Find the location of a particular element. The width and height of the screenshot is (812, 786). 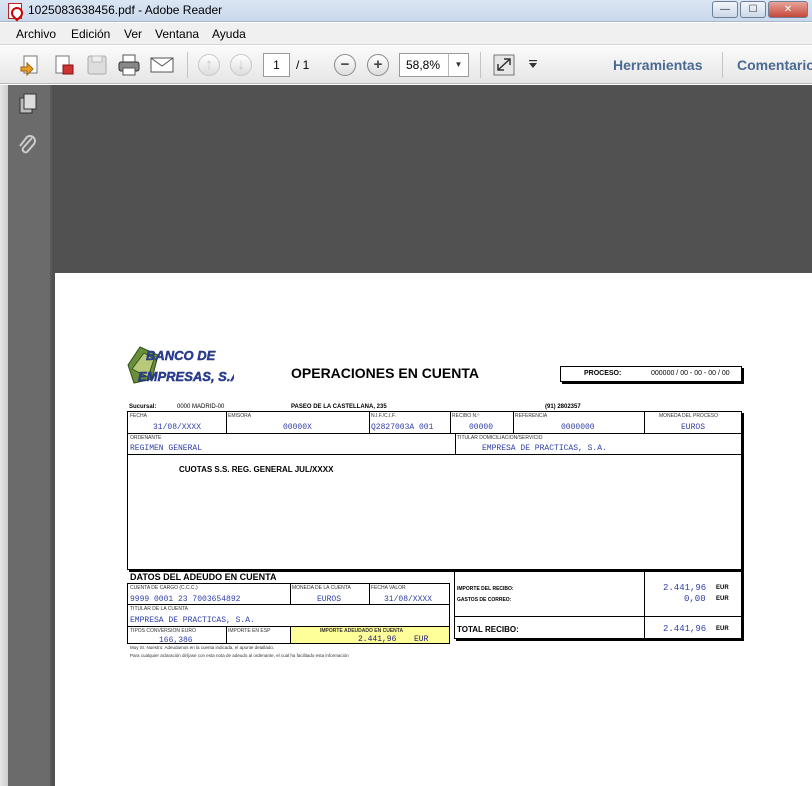

minus-icon: − is located at coordinates (345, 64).